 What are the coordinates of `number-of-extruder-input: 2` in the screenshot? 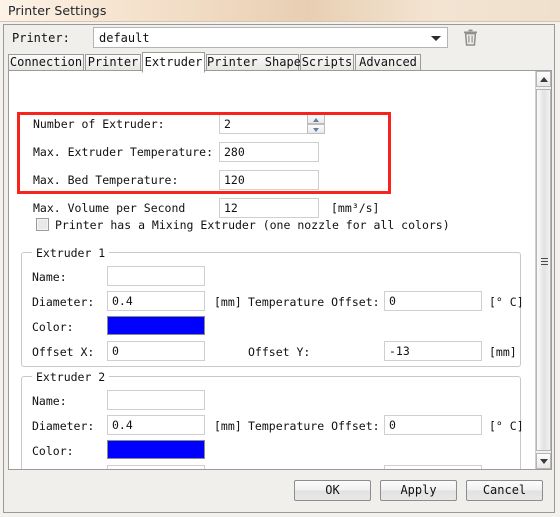 It's located at (269, 124).